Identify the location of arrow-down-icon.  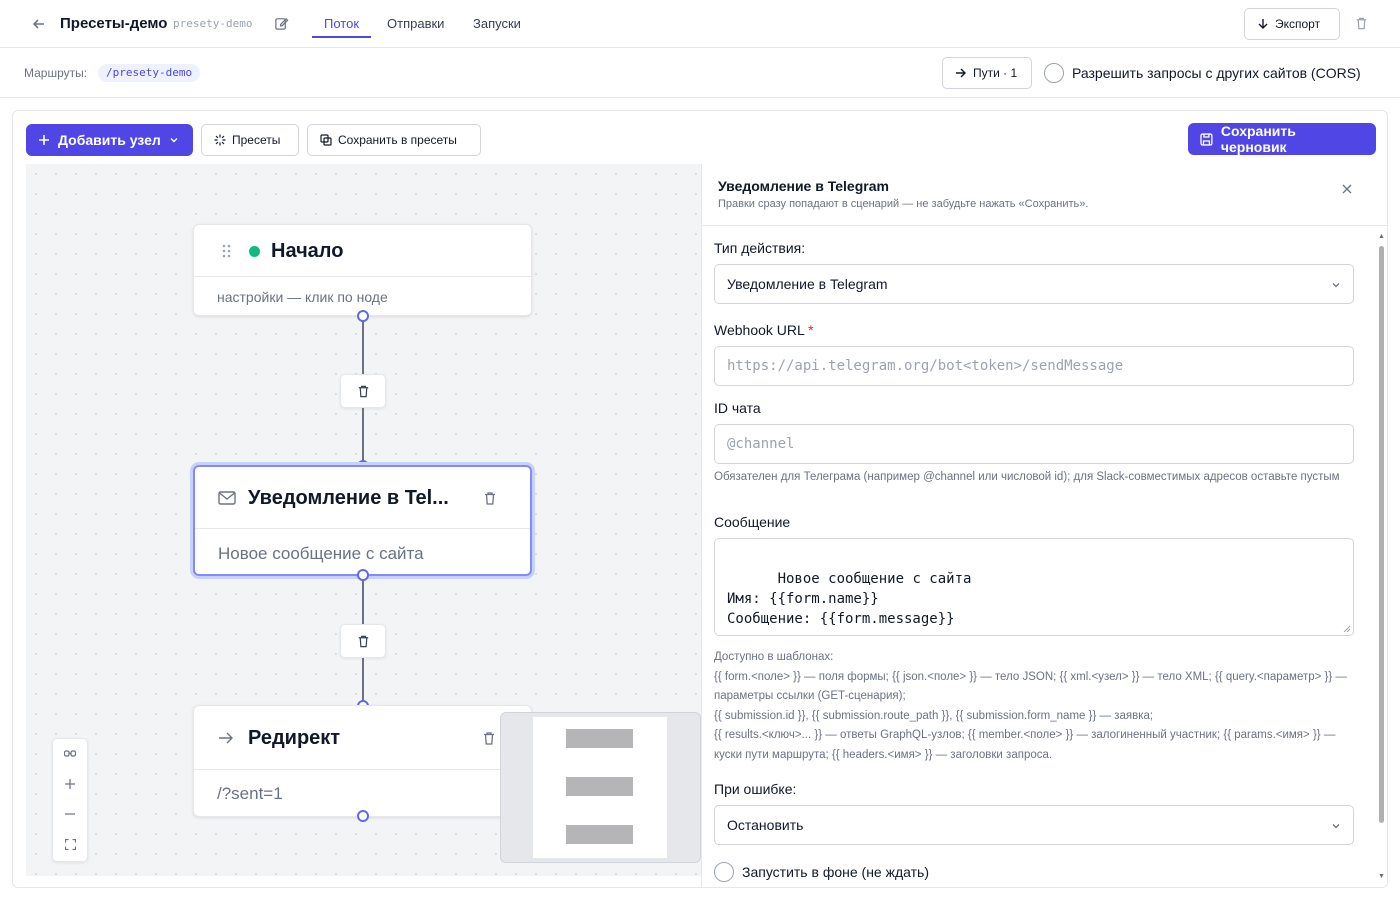
(1263, 24).